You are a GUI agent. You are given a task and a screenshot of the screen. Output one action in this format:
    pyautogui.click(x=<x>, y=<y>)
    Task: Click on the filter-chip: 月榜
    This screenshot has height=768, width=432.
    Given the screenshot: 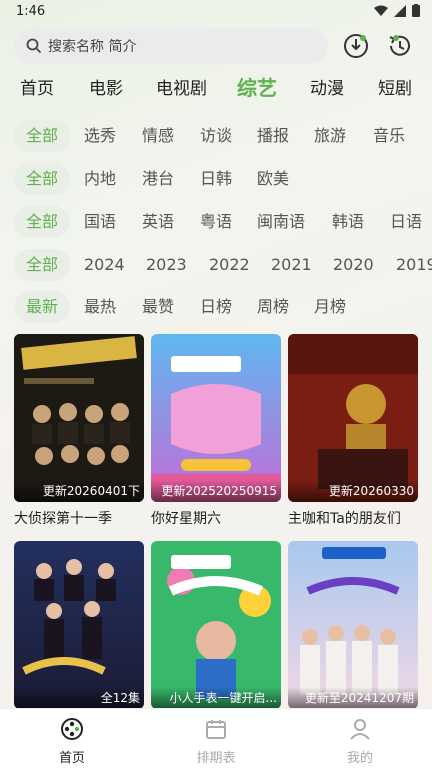 What is the action you would take?
    pyautogui.click(x=330, y=307)
    